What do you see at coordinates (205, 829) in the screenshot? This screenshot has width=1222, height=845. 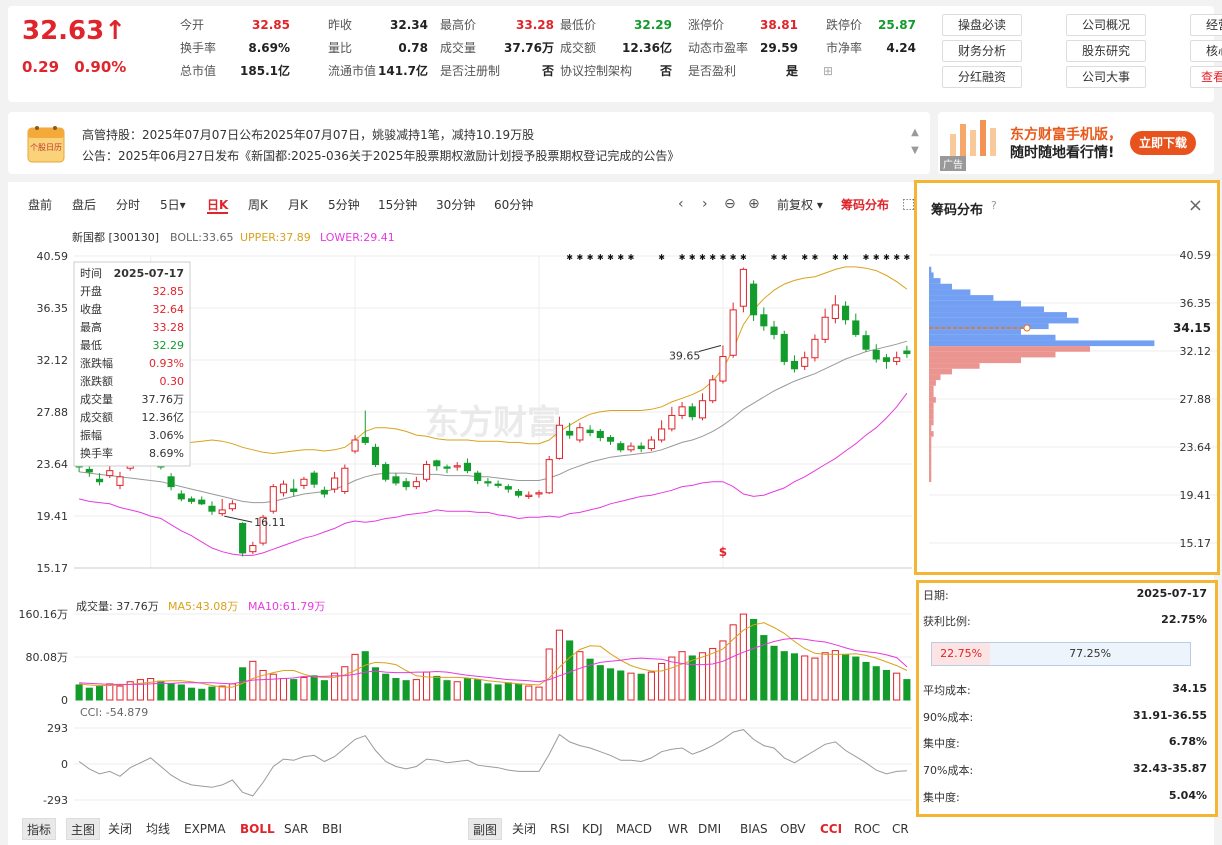 I see `main-indicator-tab: EXPMA` at bounding box center [205, 829].